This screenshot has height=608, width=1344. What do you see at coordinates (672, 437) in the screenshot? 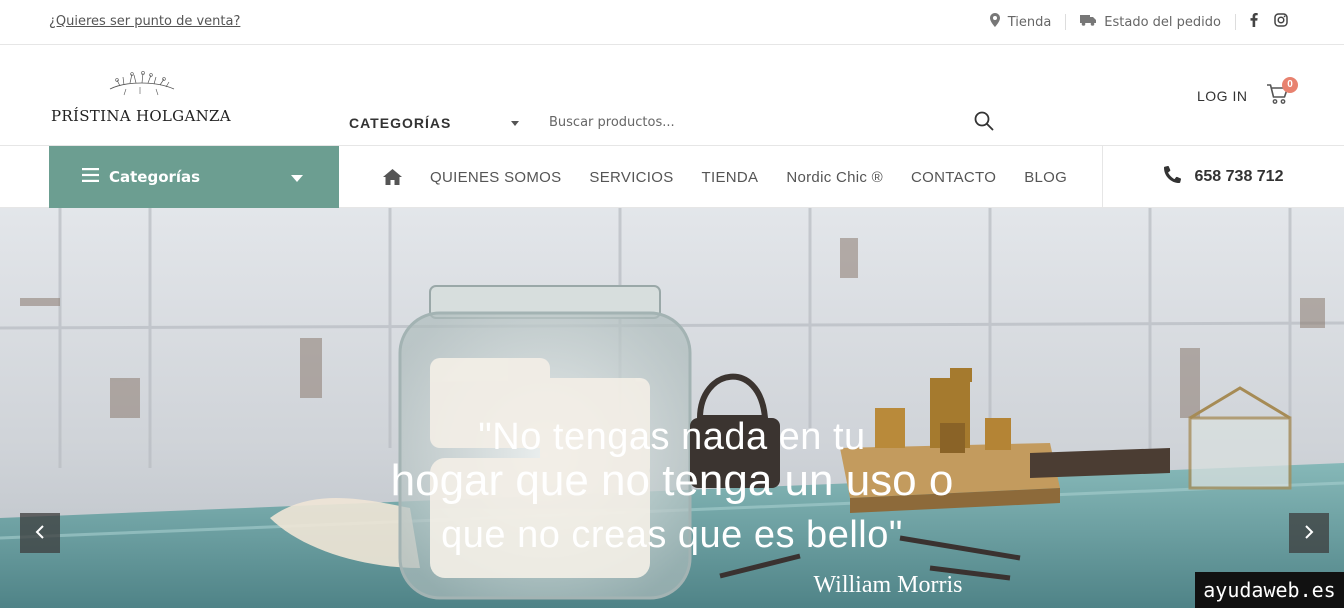
I see `quote-line-1: "No tengas nada en tu` at bounding box center [672, 437].